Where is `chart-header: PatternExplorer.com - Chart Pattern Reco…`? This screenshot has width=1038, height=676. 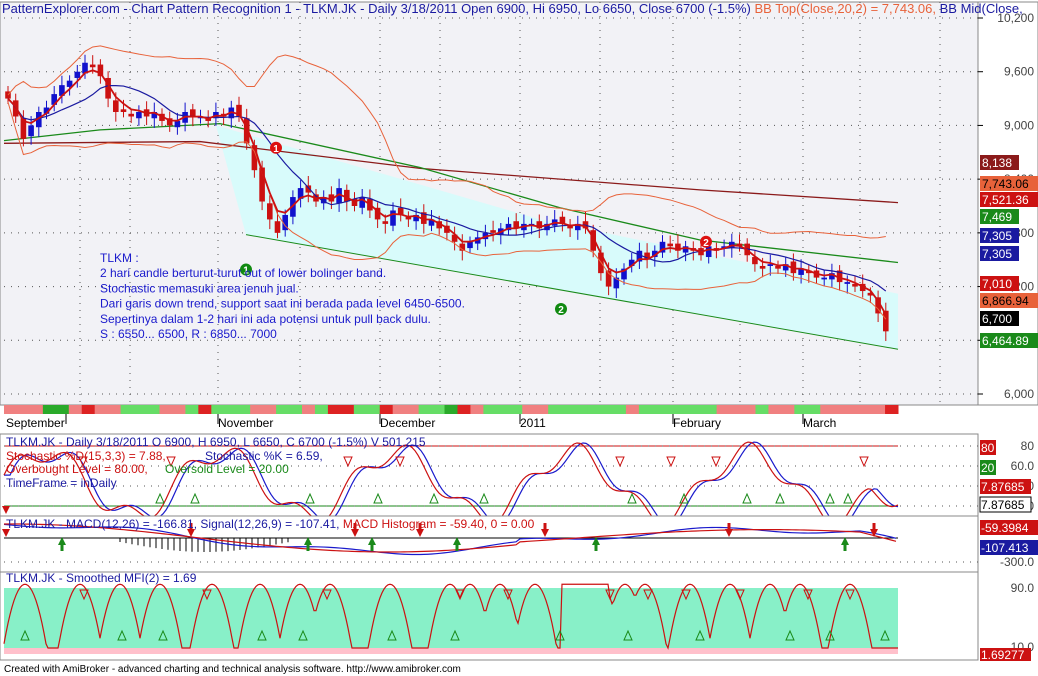 chart-header: PatternExplorer.com - Chart Pattern Reco… is located at coordinates (512, 8).